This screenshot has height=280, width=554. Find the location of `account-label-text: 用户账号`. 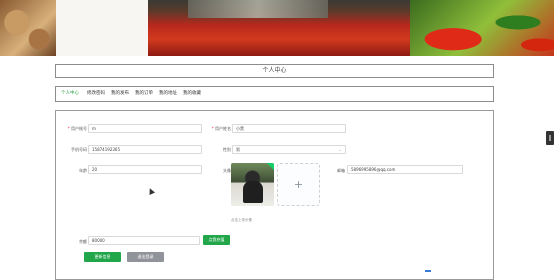

account-label-text: 用户账号 is located at coordinates (79, 128).